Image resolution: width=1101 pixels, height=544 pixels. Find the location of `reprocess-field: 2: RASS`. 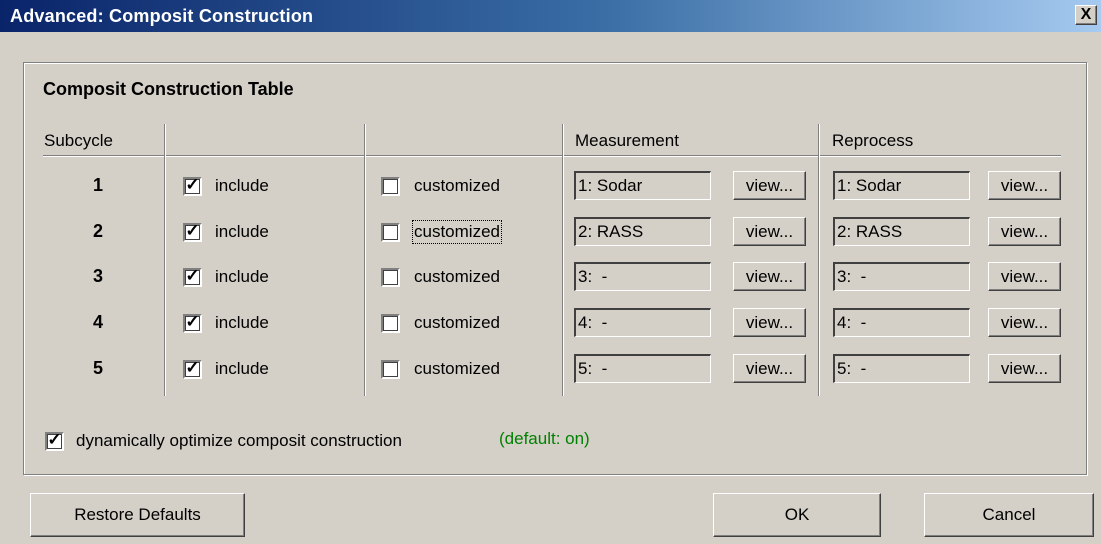

reprocess-field: 2: RASS is located at coordinates (901, 231).